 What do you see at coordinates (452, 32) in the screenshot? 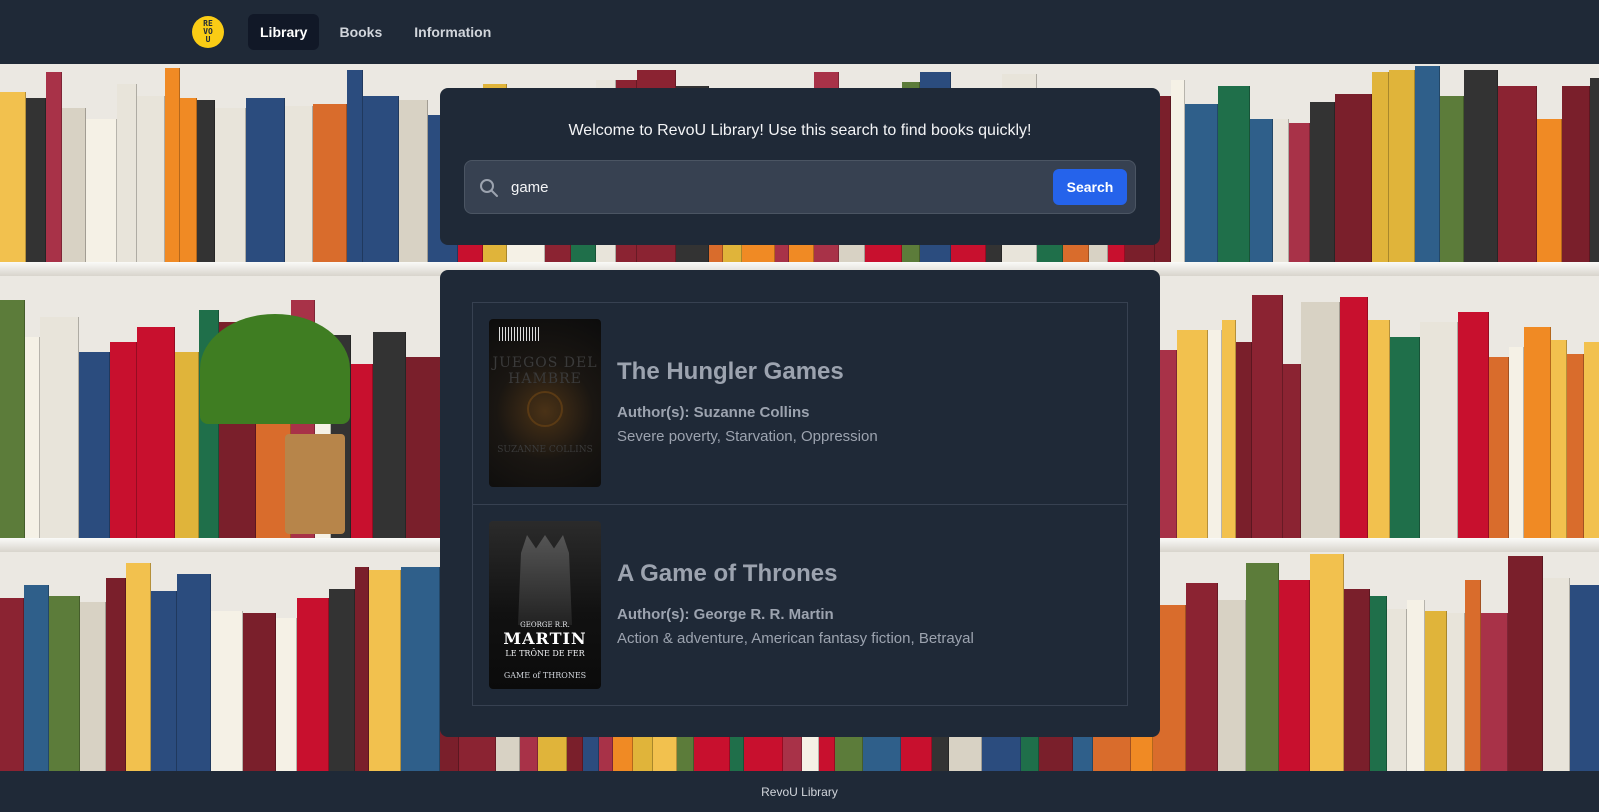
I see `nav-link-information: Information` at bounding box center [452, 32].